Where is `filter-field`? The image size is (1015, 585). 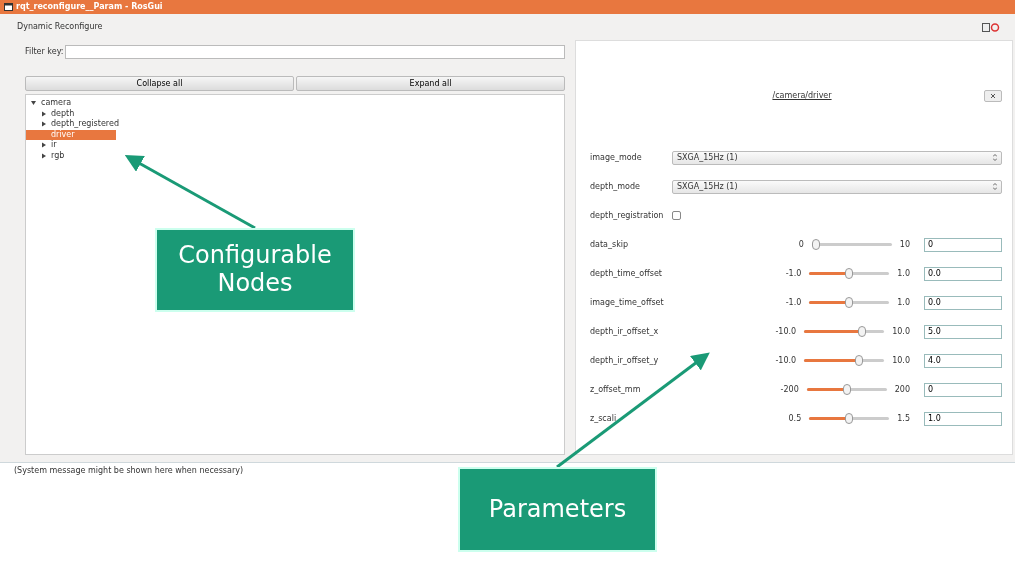 filter-field is located at coordinates (315, 52).